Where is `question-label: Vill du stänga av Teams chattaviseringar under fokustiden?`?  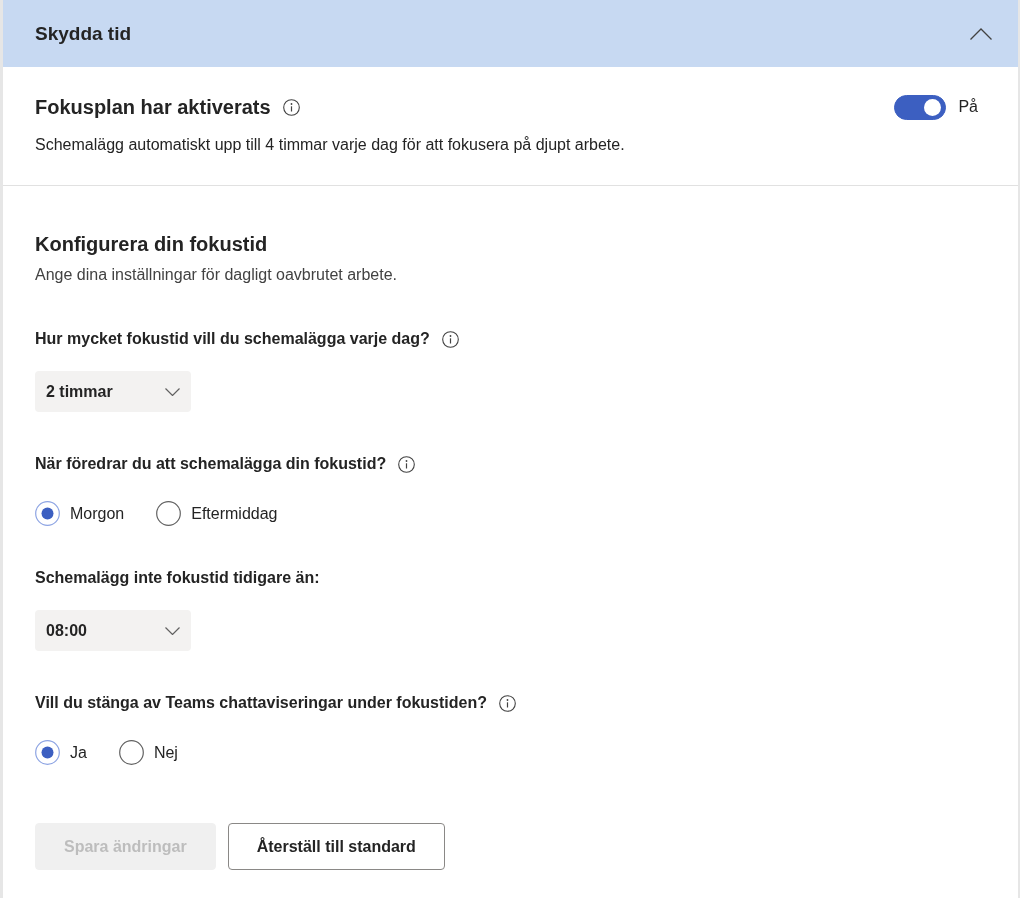 question-label: Vill du stänga av Teams chattaviseringar under fokustiden? is located at coordinates (261, 703).